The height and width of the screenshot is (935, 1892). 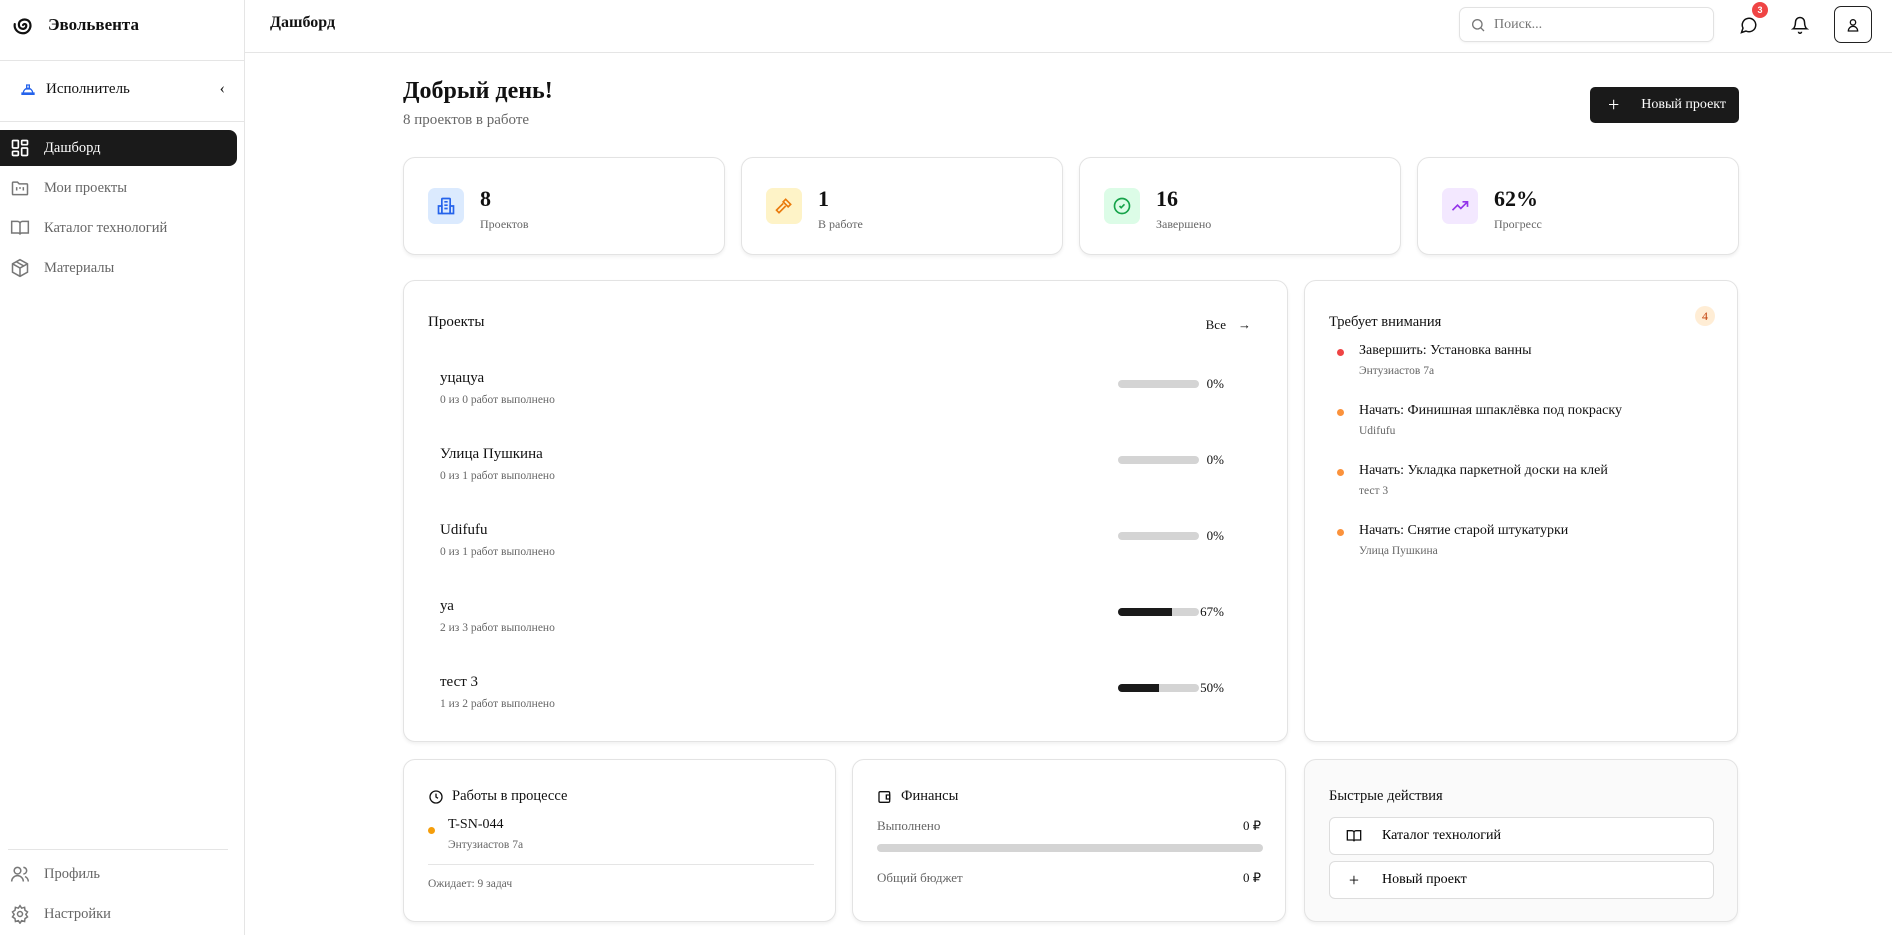 I want to click on brand-name: Эвольвента, so click(x=93, y=24).